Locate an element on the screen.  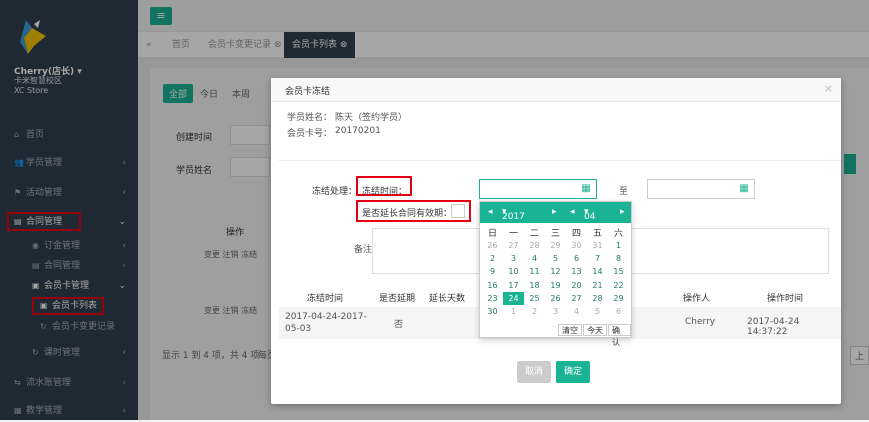
calendar-day: 22 is located at coordinates (618, 285).